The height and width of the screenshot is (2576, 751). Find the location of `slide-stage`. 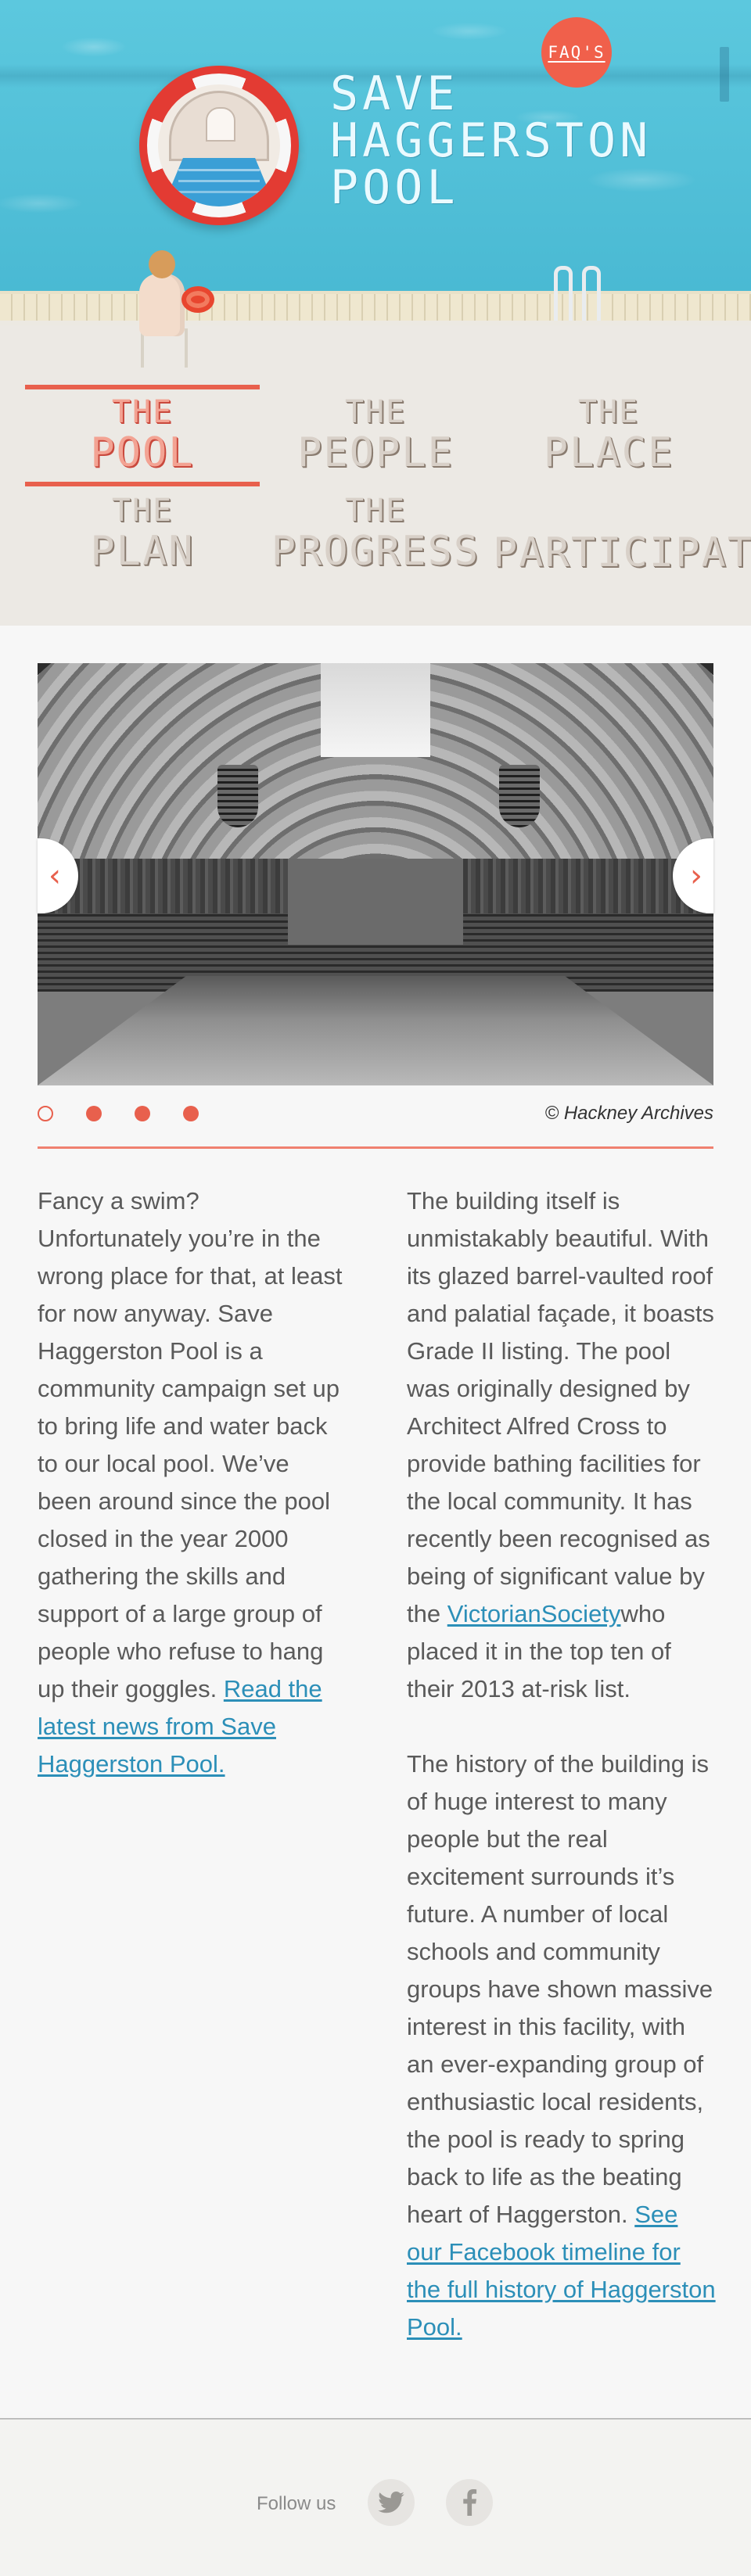

slide-stage is located at coordinates (375, 902).